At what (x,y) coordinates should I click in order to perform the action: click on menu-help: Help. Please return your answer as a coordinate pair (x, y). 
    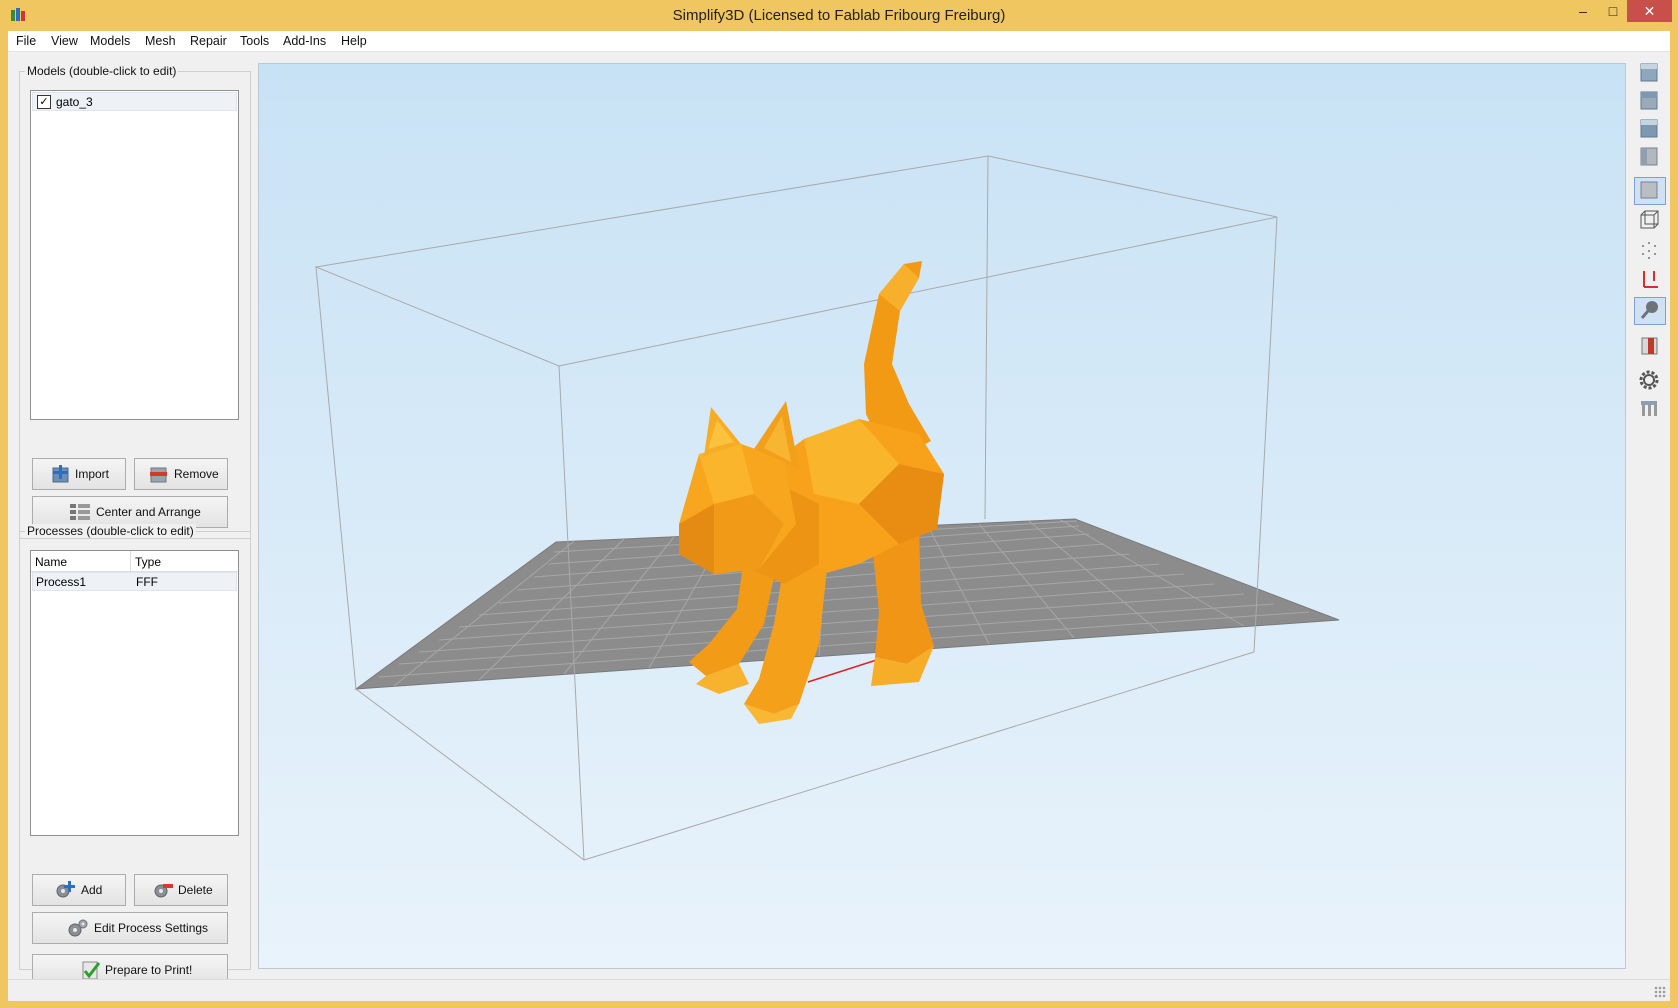
    Looking at the image, I should click on (354, 41).